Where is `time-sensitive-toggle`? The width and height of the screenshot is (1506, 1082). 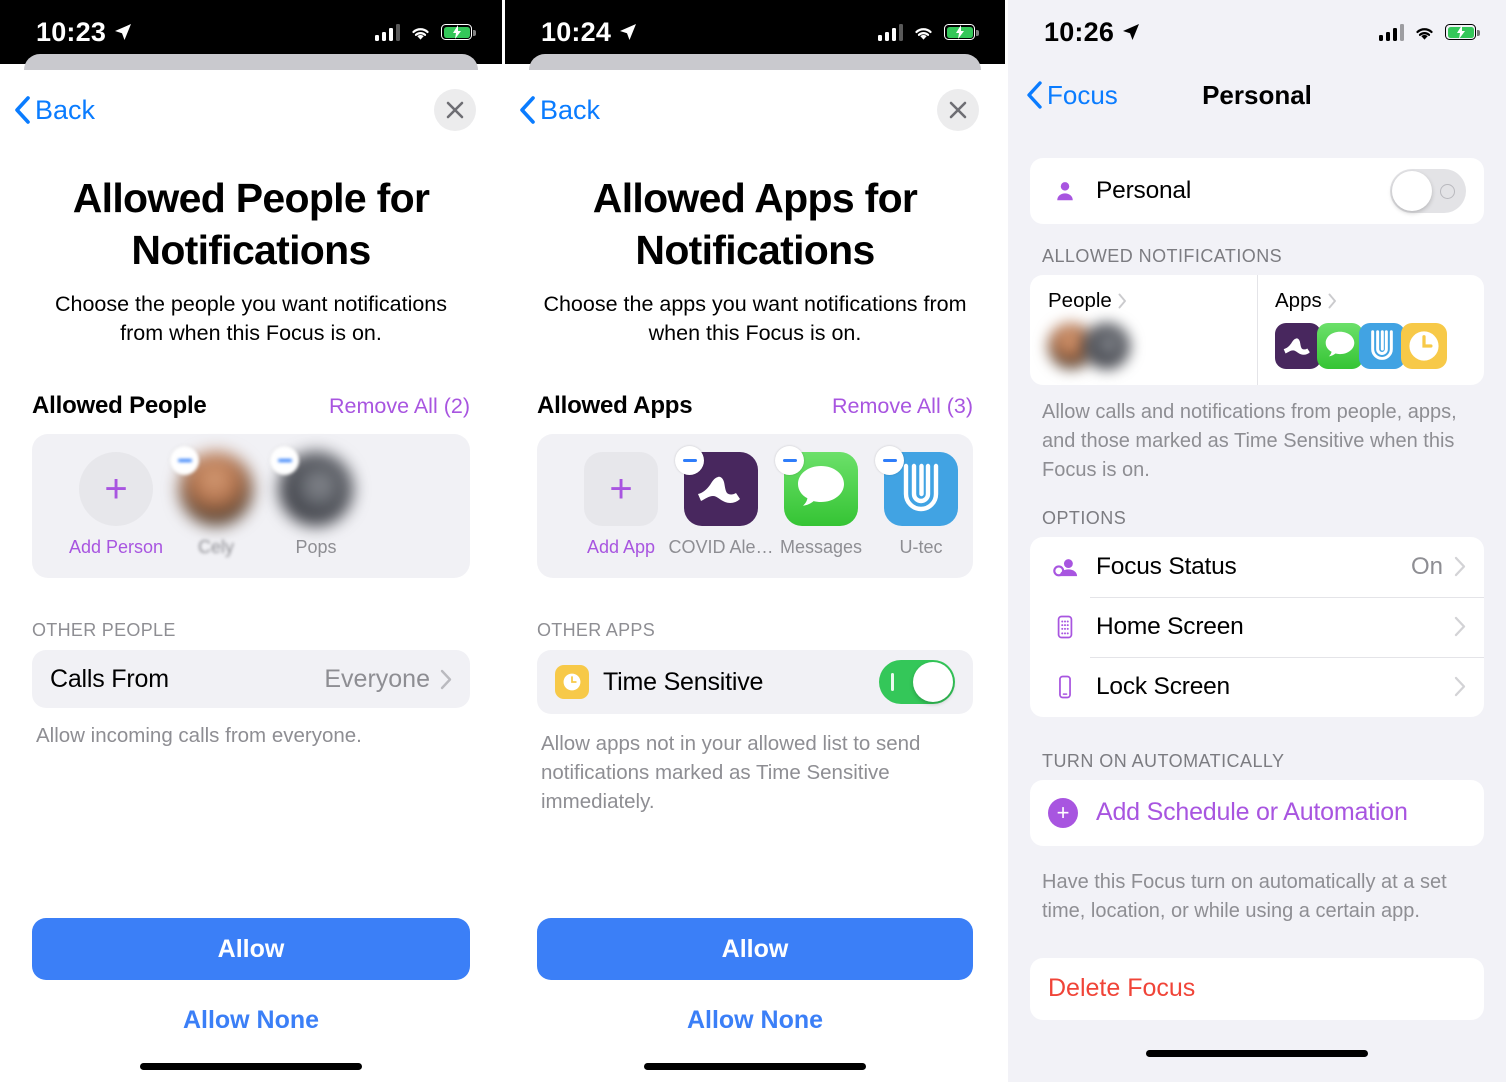
time-sensitive-toggle is located at coordinates (917, 682).